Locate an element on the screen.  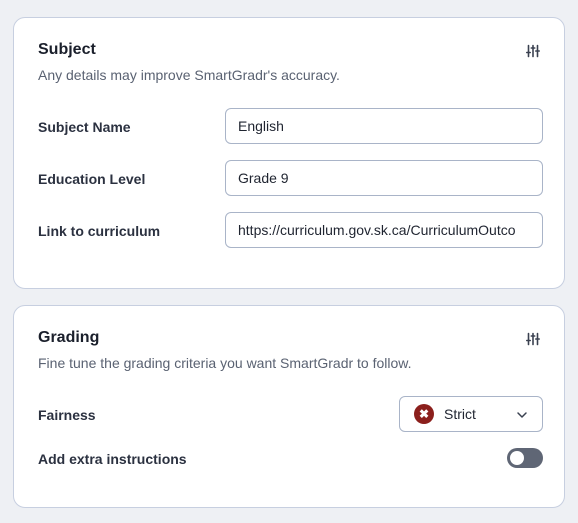
chevron-down-icon is located at coordinates (522, 415).